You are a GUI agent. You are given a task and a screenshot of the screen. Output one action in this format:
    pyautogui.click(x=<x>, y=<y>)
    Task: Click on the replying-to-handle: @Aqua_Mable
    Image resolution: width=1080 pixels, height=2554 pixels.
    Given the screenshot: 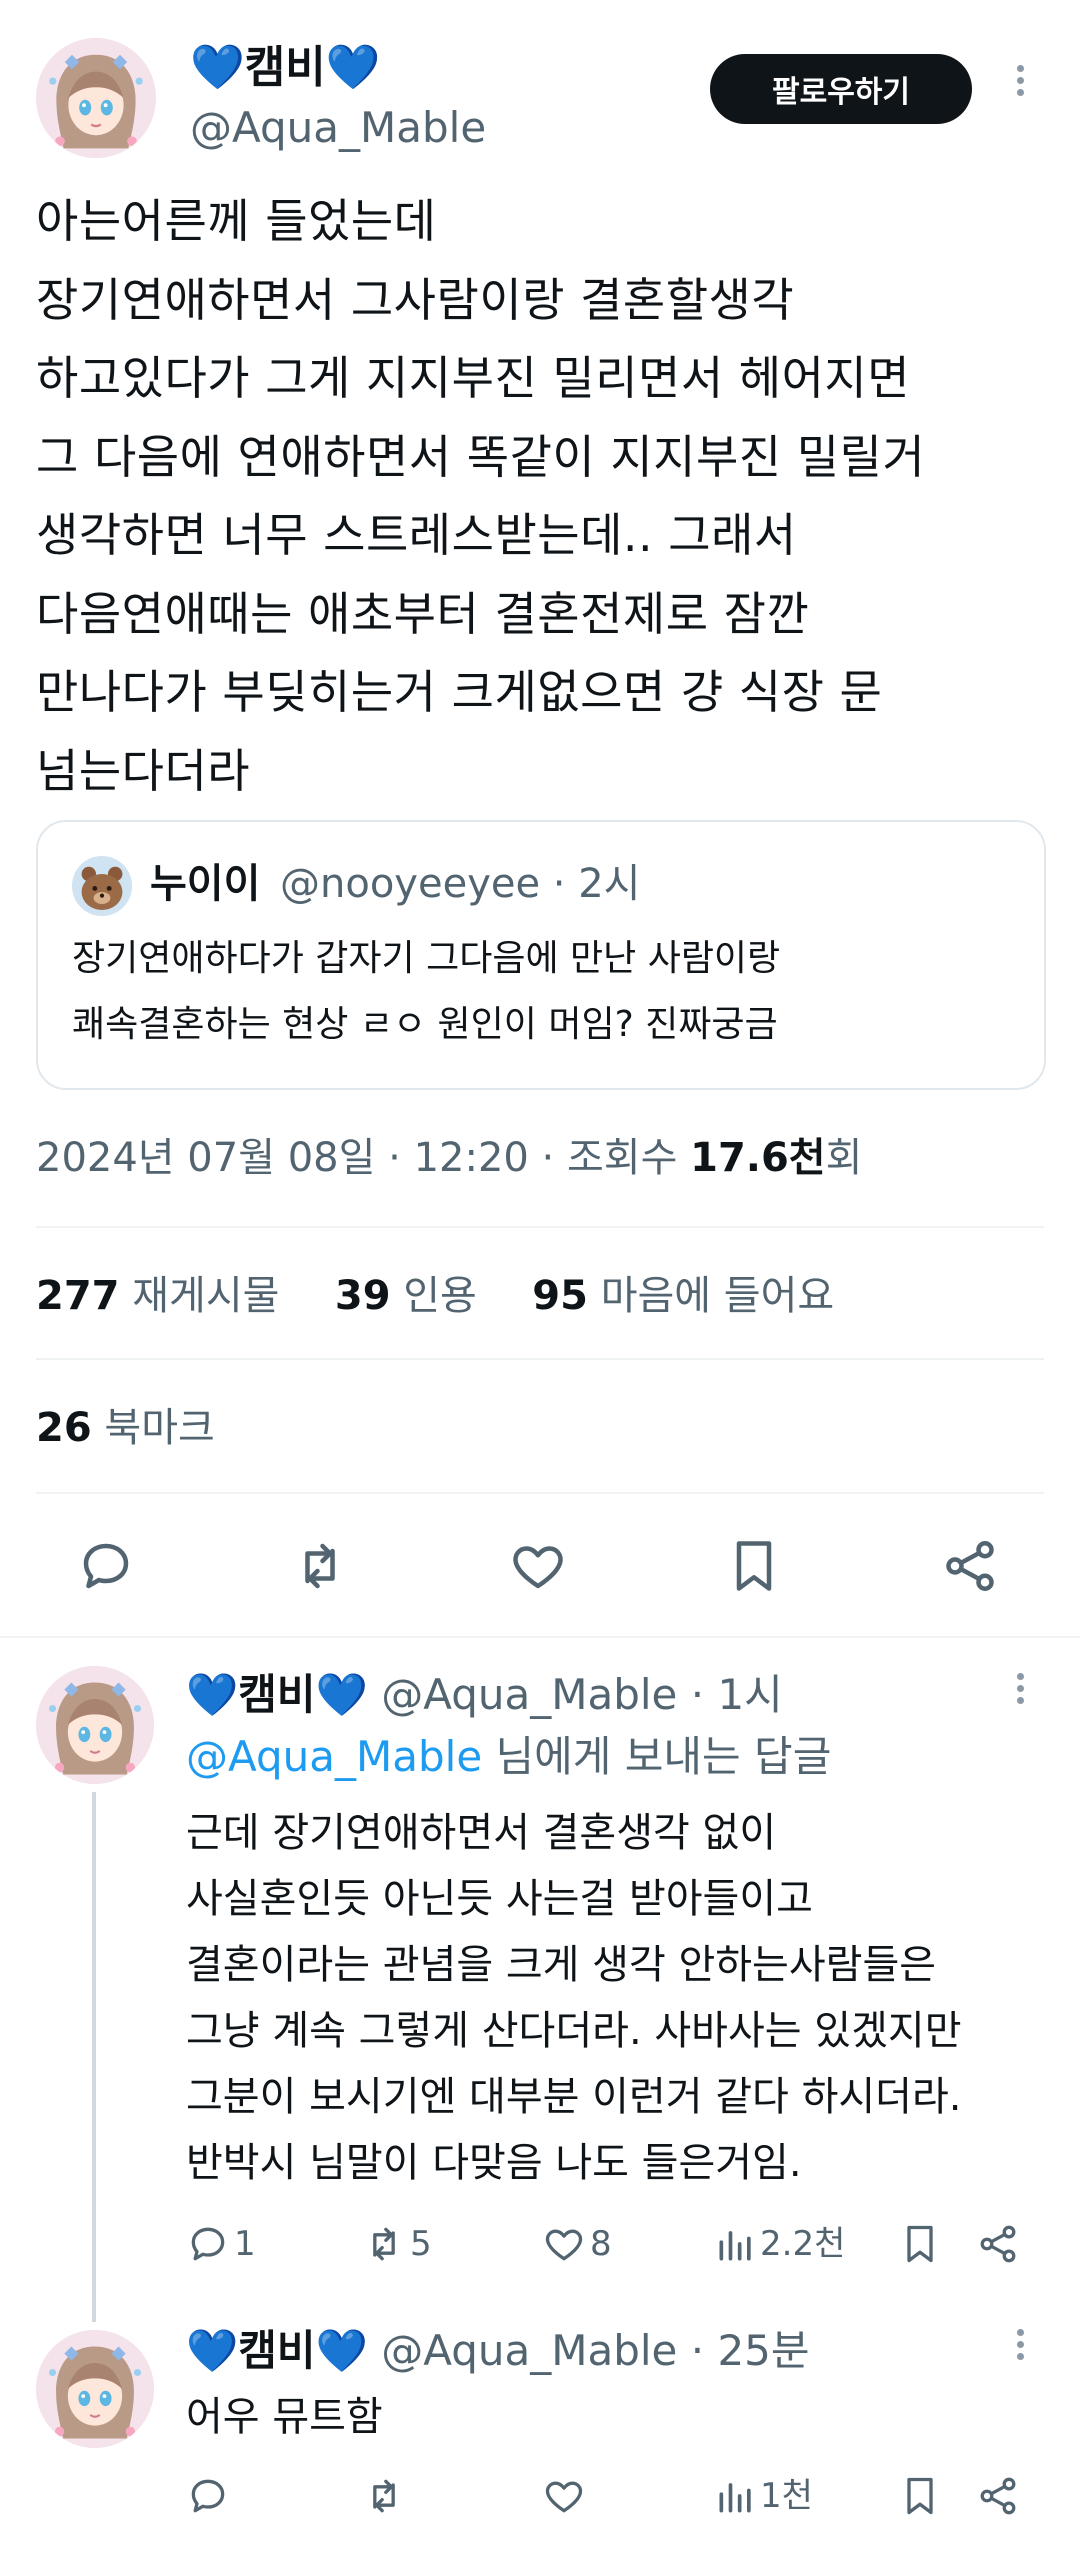 What is the action you would take?
    pyautogui.click(x=334, y=1756)
    